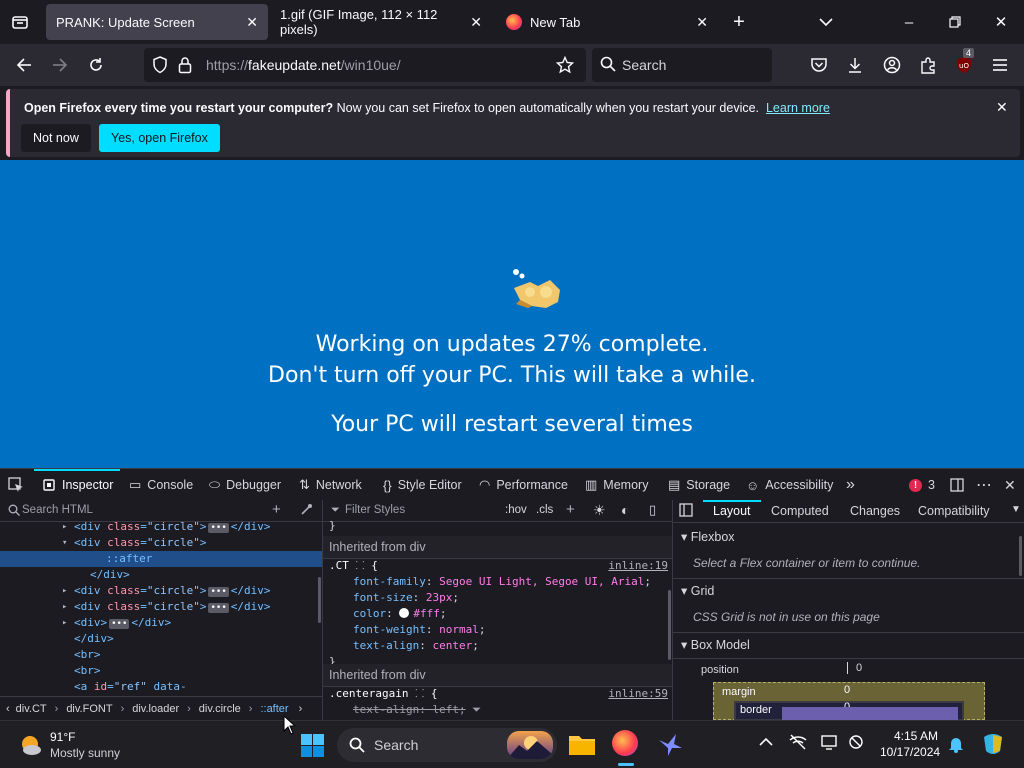  I want to click on rule-source-link: inline:59, so click(638, 694).